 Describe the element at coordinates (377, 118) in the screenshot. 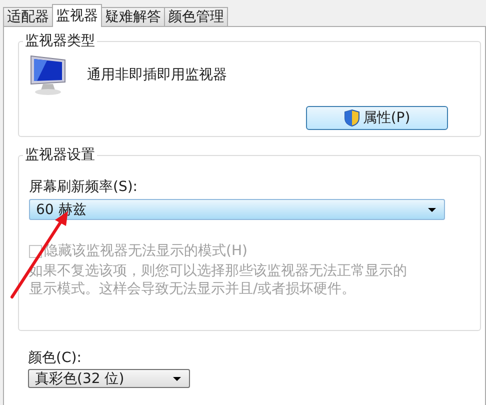

I see `properties-button: 属性(P)` at that location.